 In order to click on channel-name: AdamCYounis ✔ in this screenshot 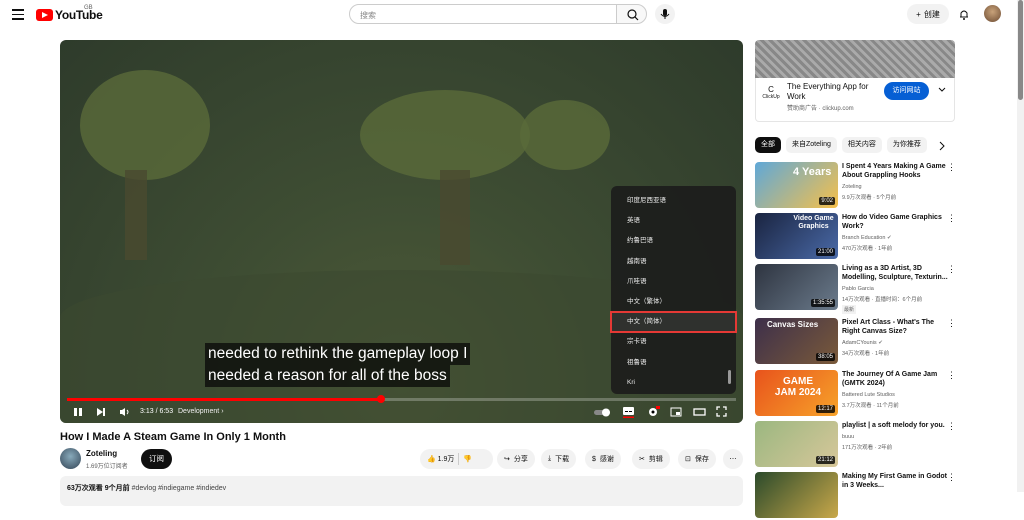, I will do `click(862, 343)`.